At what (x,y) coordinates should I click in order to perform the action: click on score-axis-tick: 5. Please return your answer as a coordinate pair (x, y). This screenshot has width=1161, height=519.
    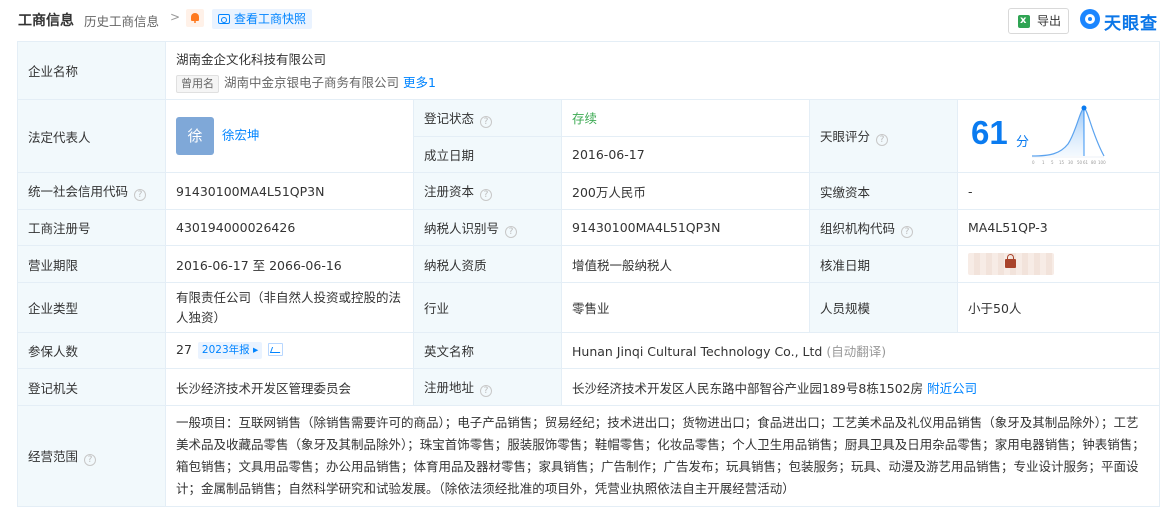
    Looking at the image, I should click on (1052, 162).